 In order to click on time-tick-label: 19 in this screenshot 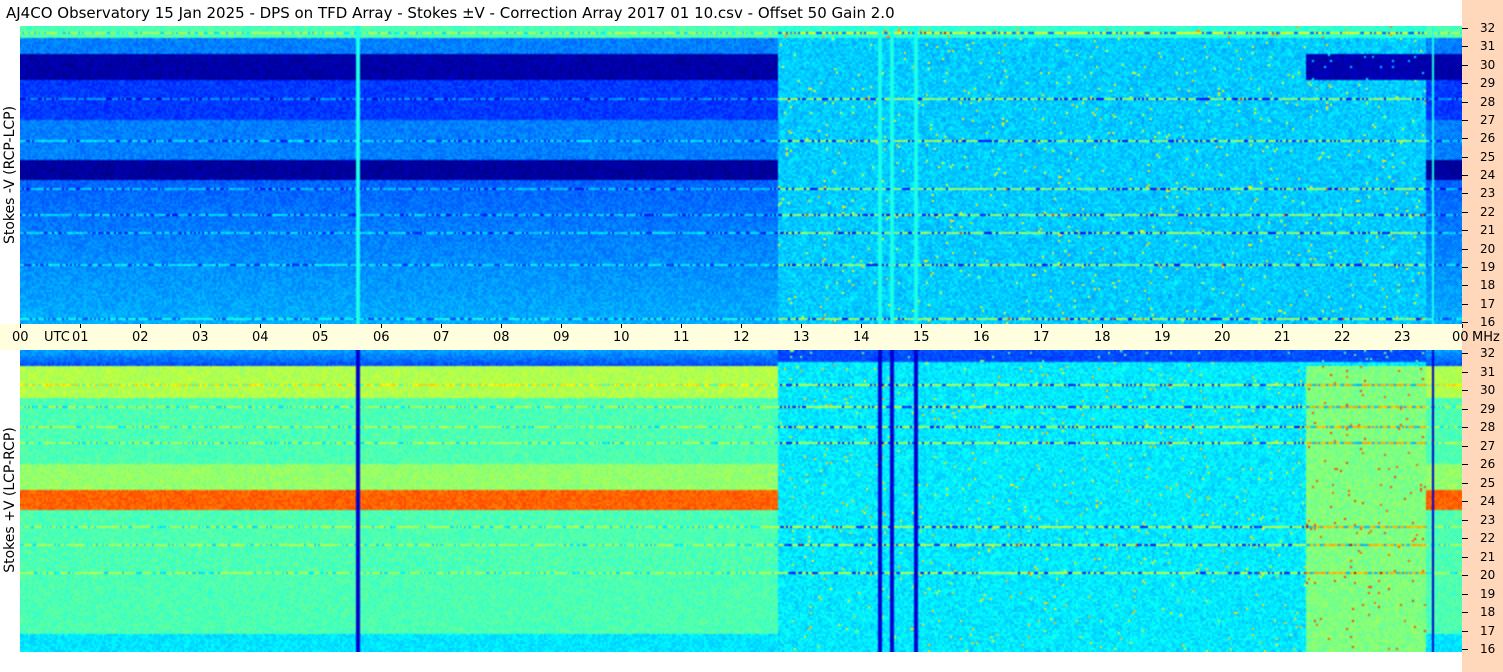, I will do `click(1162, 337)`.